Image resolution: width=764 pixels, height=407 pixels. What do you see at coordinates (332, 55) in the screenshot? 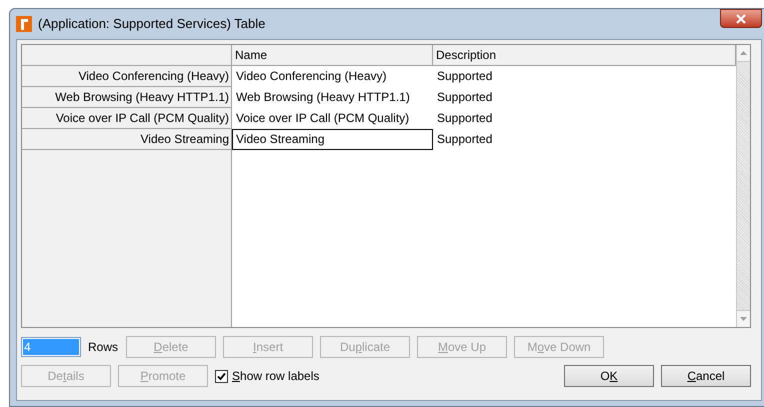
I see `column-header: Name` at bounding box center [332, 55].